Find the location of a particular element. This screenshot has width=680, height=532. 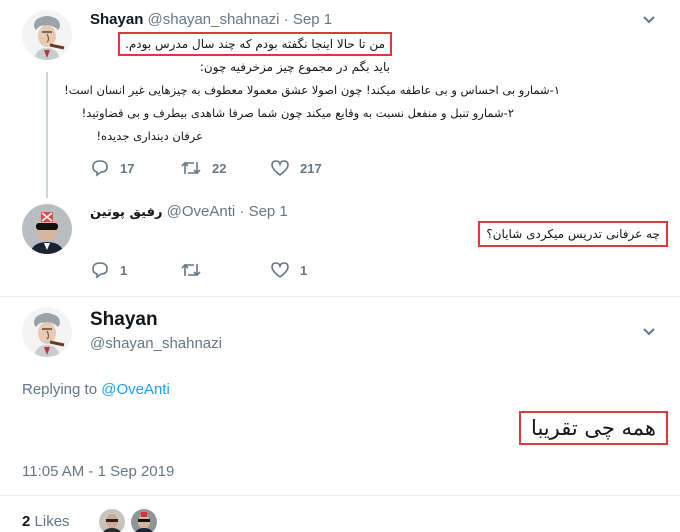

likes-label: Likes is located at coordinates (52, 521).